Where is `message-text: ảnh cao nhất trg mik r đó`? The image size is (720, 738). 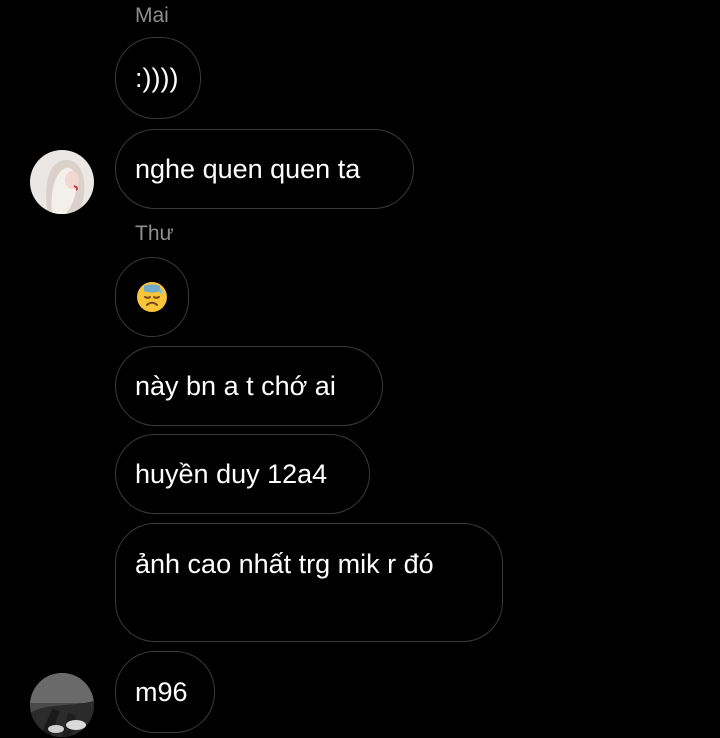 message-text: ảnh cao nhất trg mik r đó is located at coordinates (284, 564).